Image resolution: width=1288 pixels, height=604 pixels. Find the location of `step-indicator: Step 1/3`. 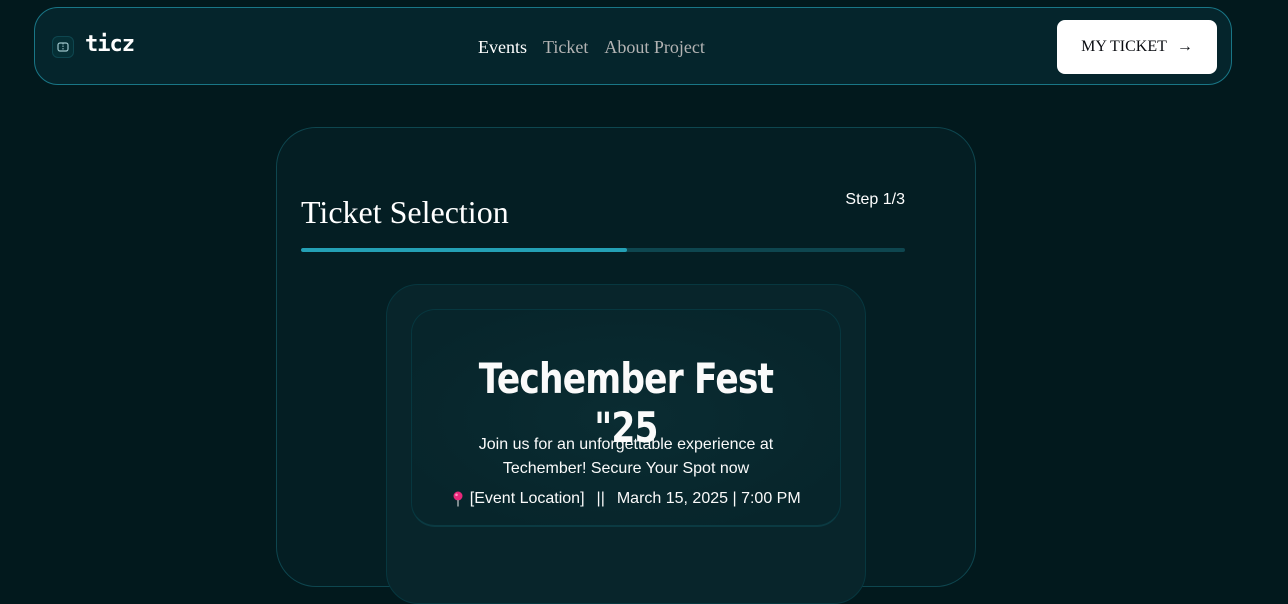

step-indicator: Step 1/3 is located at coordinates (875, 199).